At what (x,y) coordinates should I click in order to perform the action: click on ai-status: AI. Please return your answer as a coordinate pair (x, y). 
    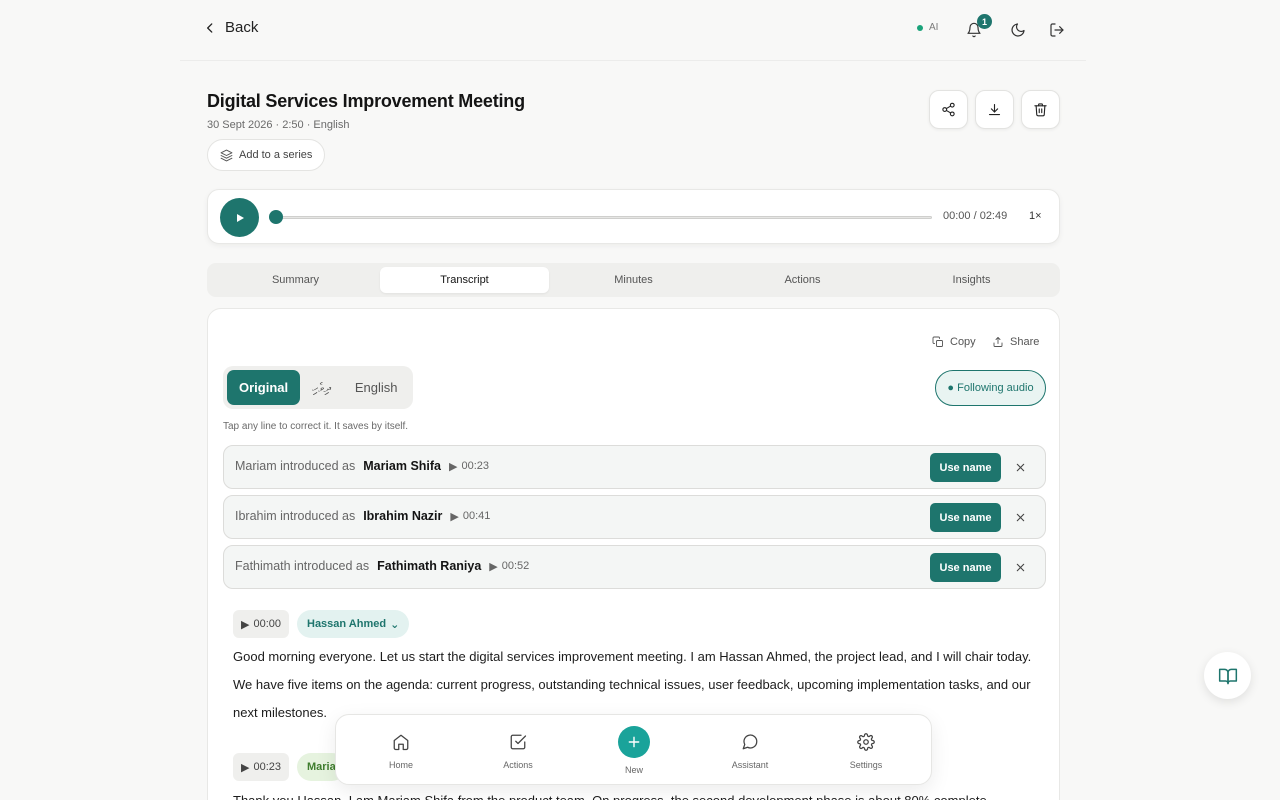
    Looking at the image, I should click on (927, 27).